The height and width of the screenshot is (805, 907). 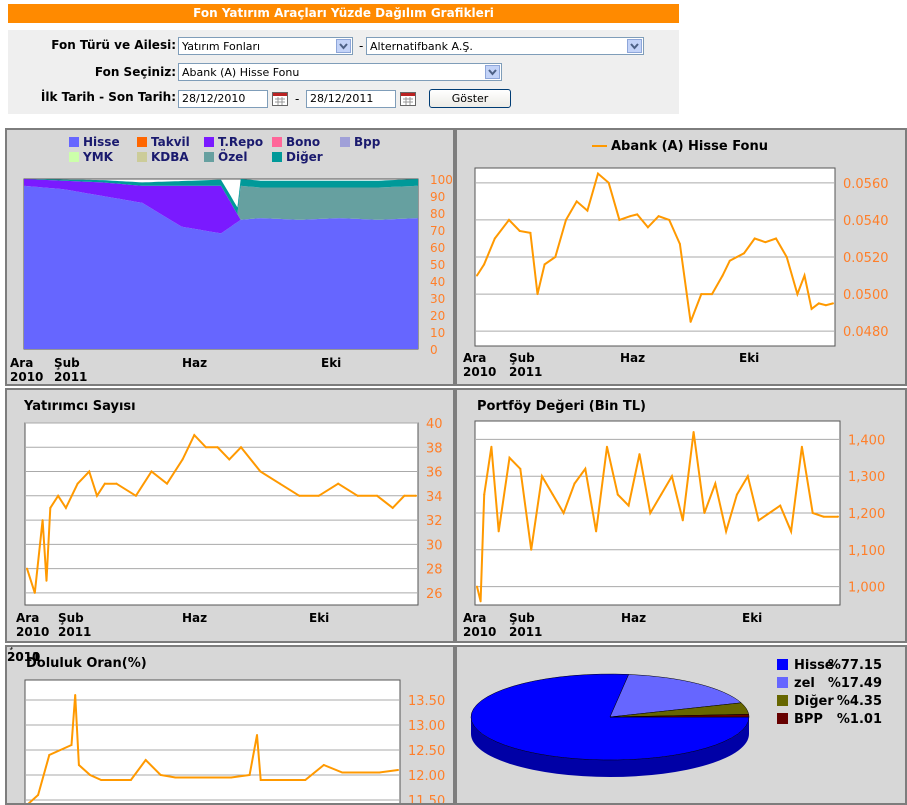 What do you see at coordinates (681, 725) in the screenshot?
I see `pie-chart-panel: Hisse %77.15 zel %17.49 Diğer %4.35 BPP %1.01` at bounding box center [681, 725].